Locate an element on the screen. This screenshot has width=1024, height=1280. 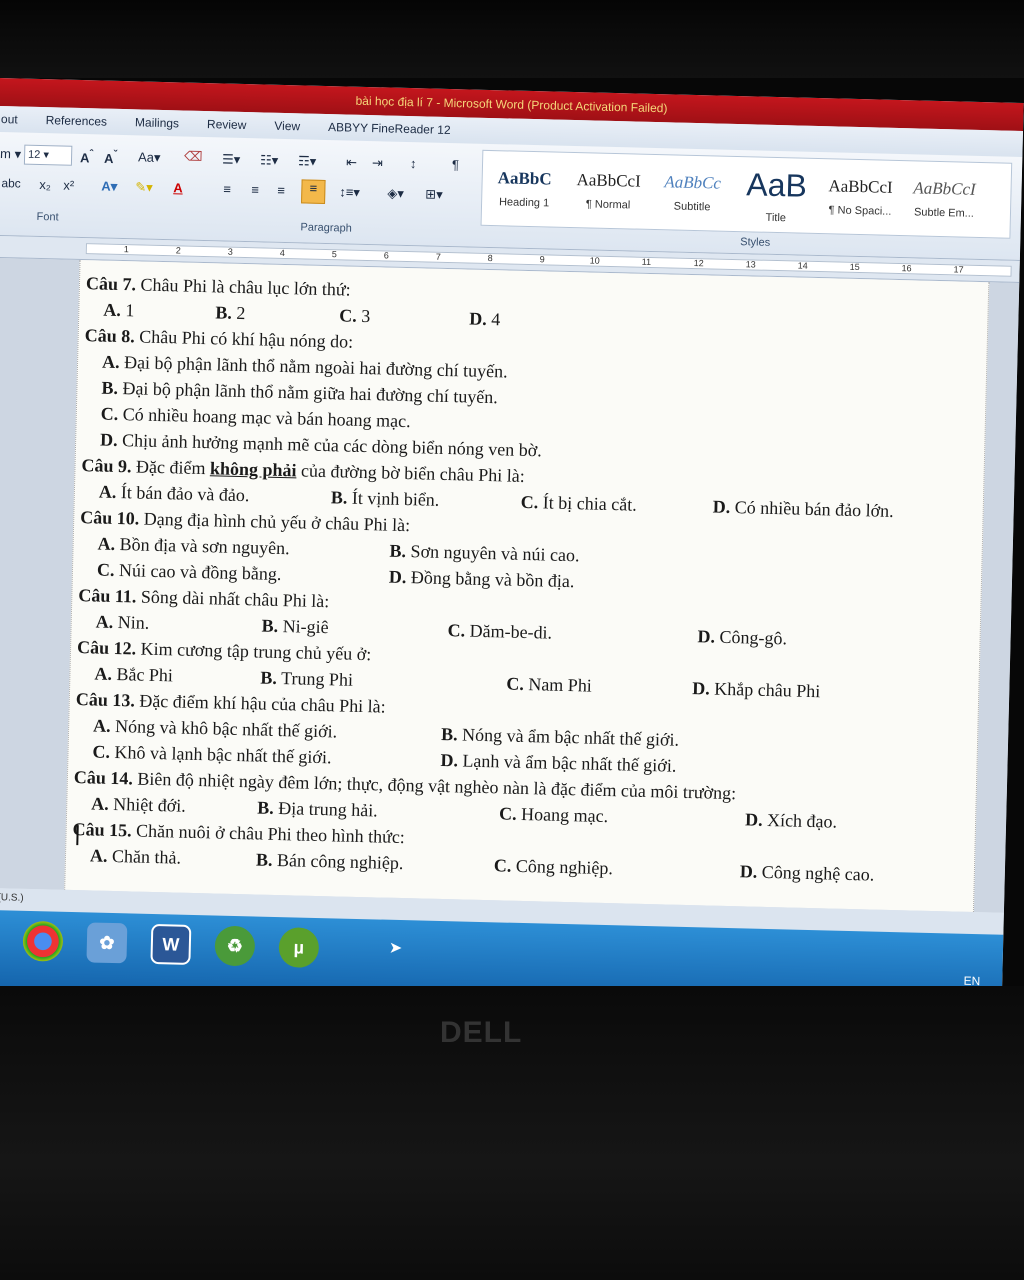
multilevel-list-icon: ☶▾ is located at coordinates (307, 161).